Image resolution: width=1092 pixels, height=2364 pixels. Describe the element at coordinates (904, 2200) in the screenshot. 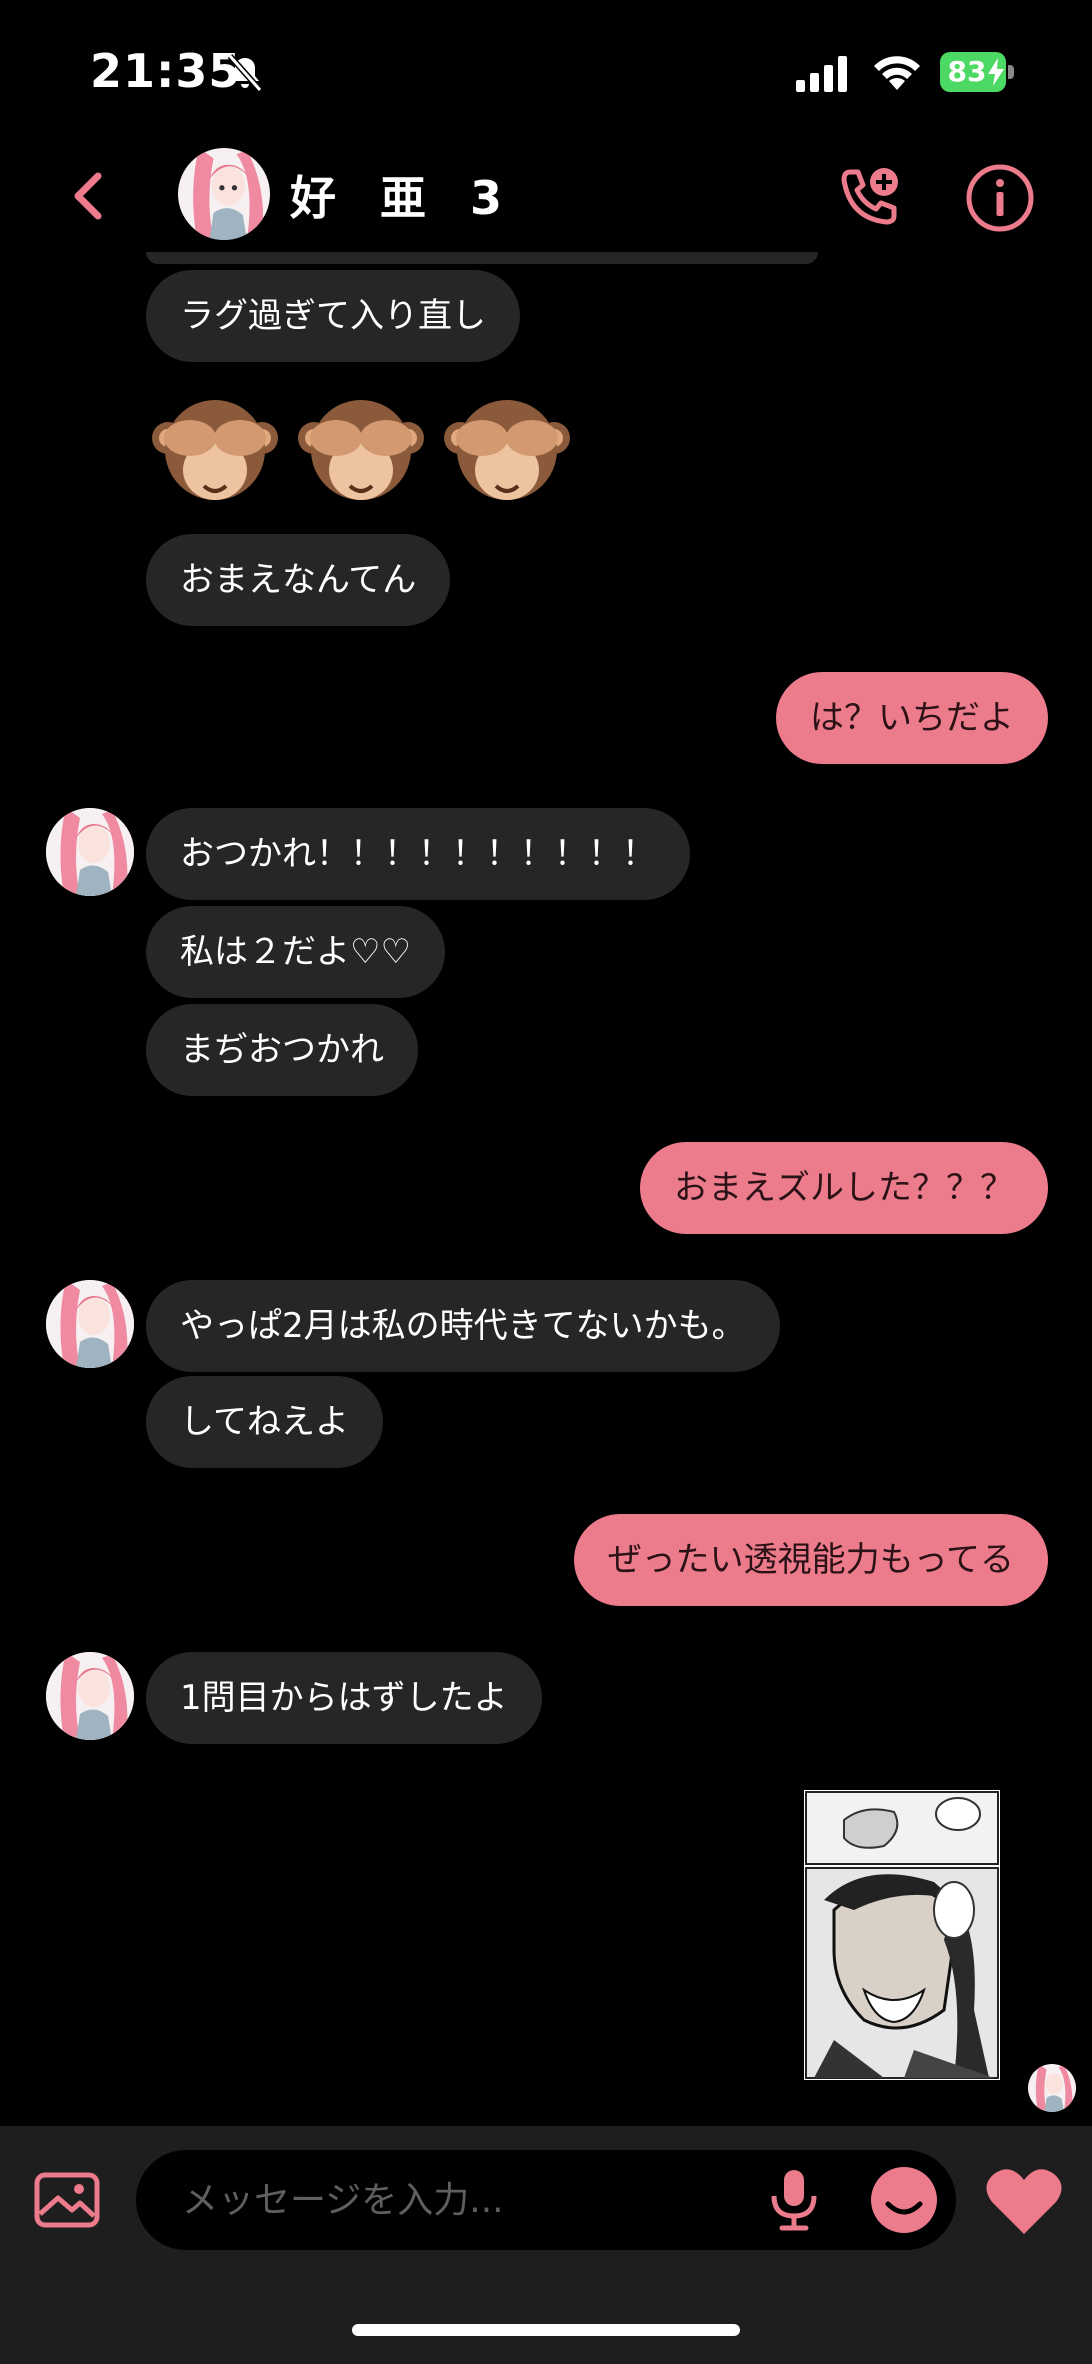

I see `smiley-icon` at that location.